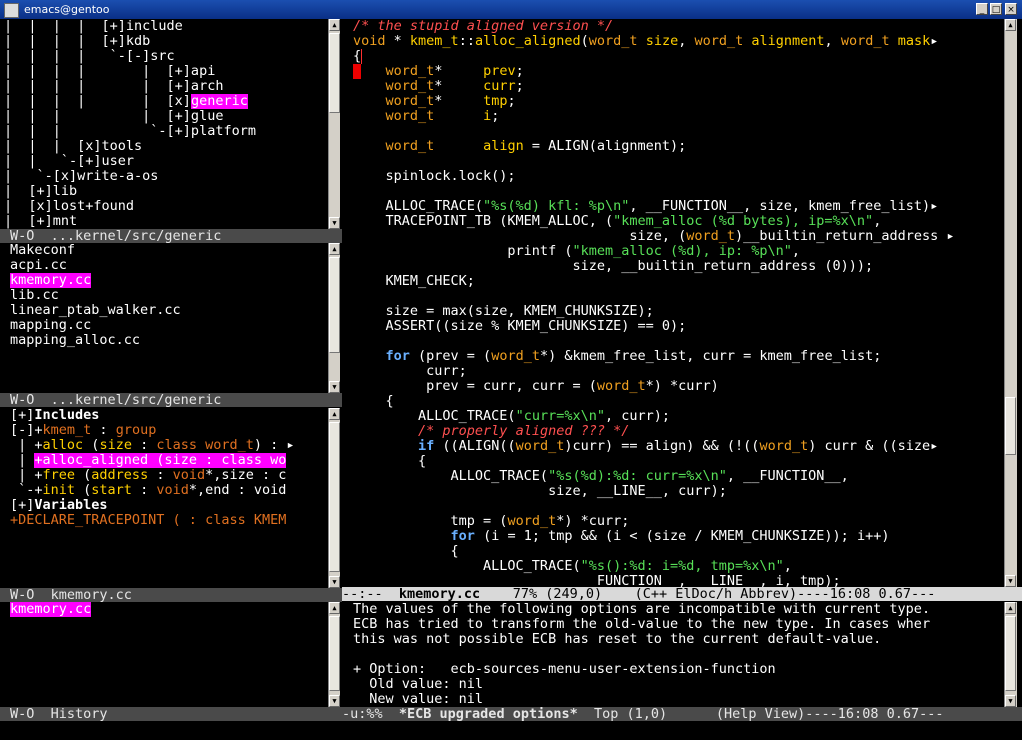 The width and height of the screenshot is (1022, 740). Describe the element at coordinates (174, 430) in the screenshot. I see `kmem-class-node: [-]+kmem_t : group` at that location.